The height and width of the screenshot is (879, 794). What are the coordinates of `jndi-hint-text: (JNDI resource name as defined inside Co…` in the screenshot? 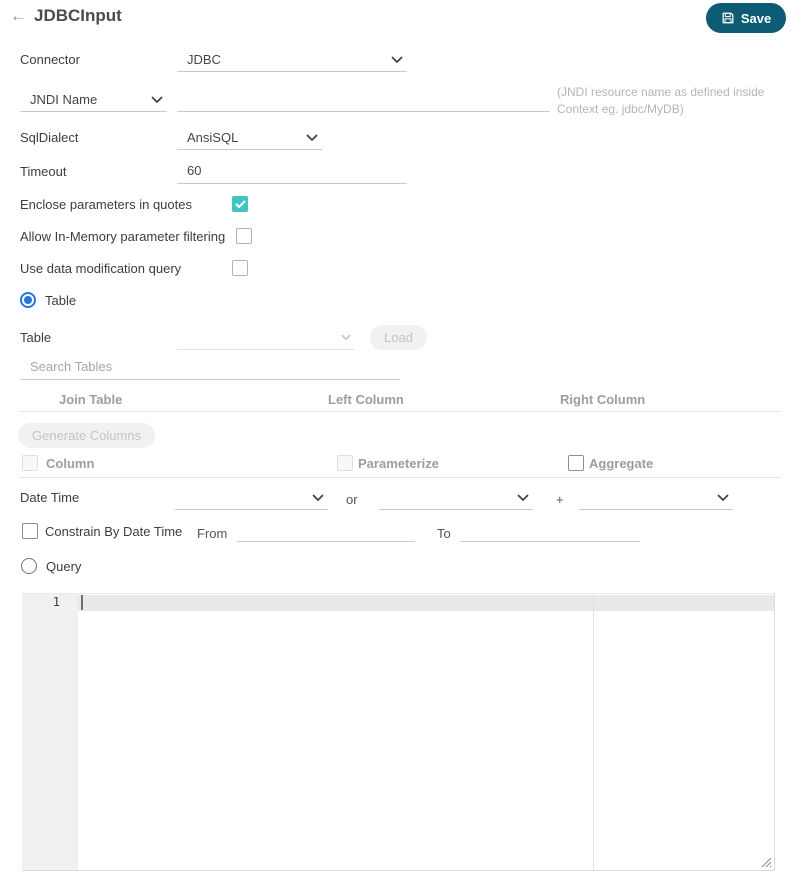 It's located at (661, 101).